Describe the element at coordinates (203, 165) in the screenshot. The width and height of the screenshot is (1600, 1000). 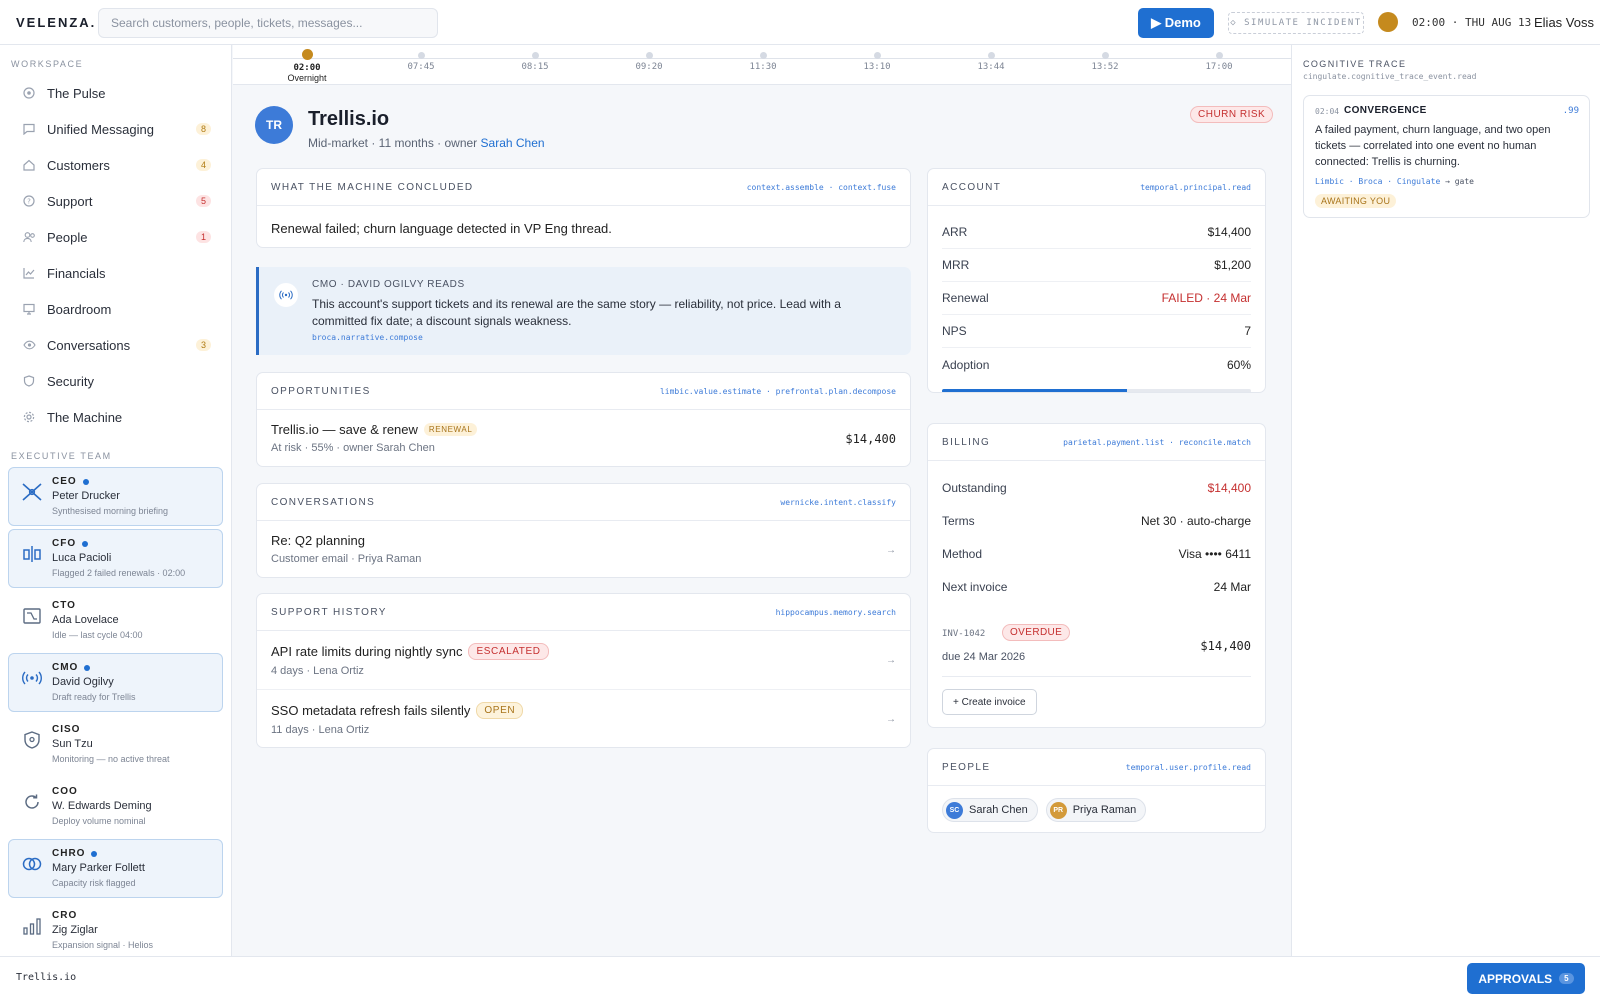
I see `count-badge: 4` at that location.